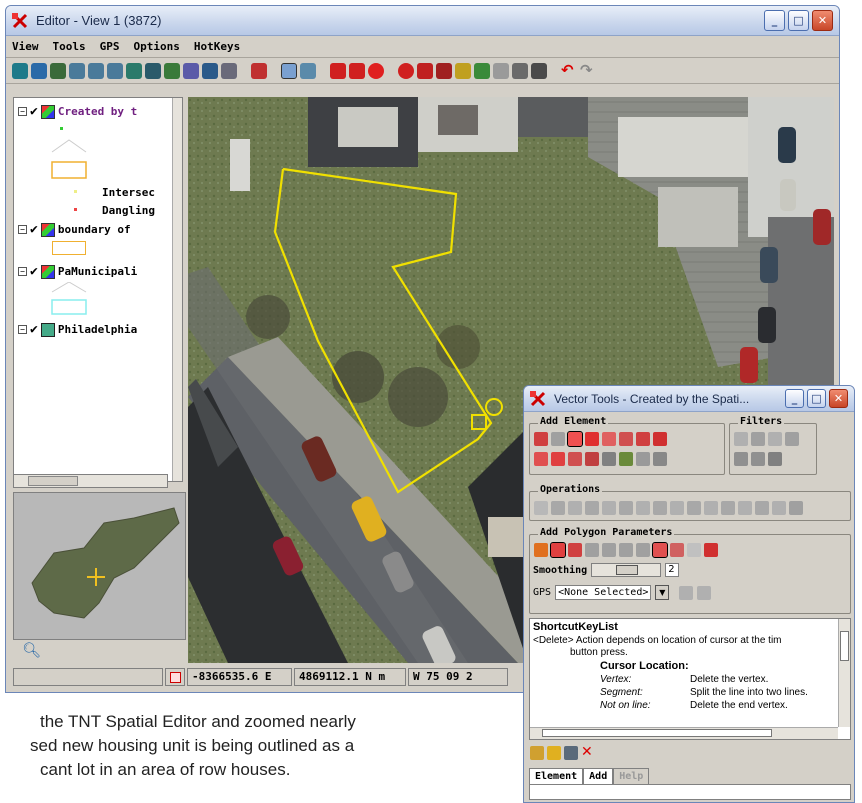 The image size is (862, 803). What do you see at coordinates (134, 70) in the screenshot?
I see `zoom-layer-icon` at bounding box center [134, 70].